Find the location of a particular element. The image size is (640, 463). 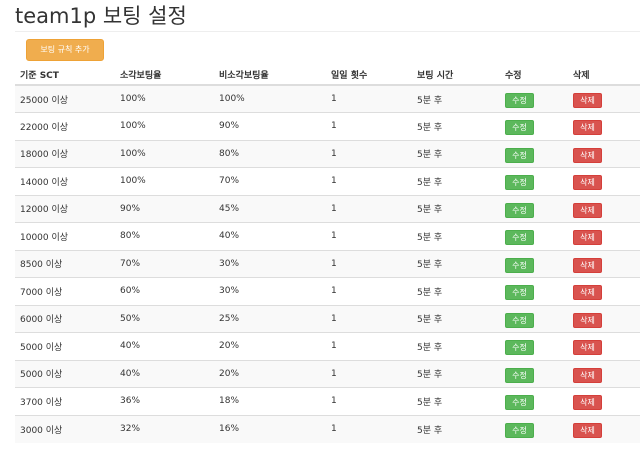

page-title: team1p 보팅 설정 is located at coordinates (101, 16).